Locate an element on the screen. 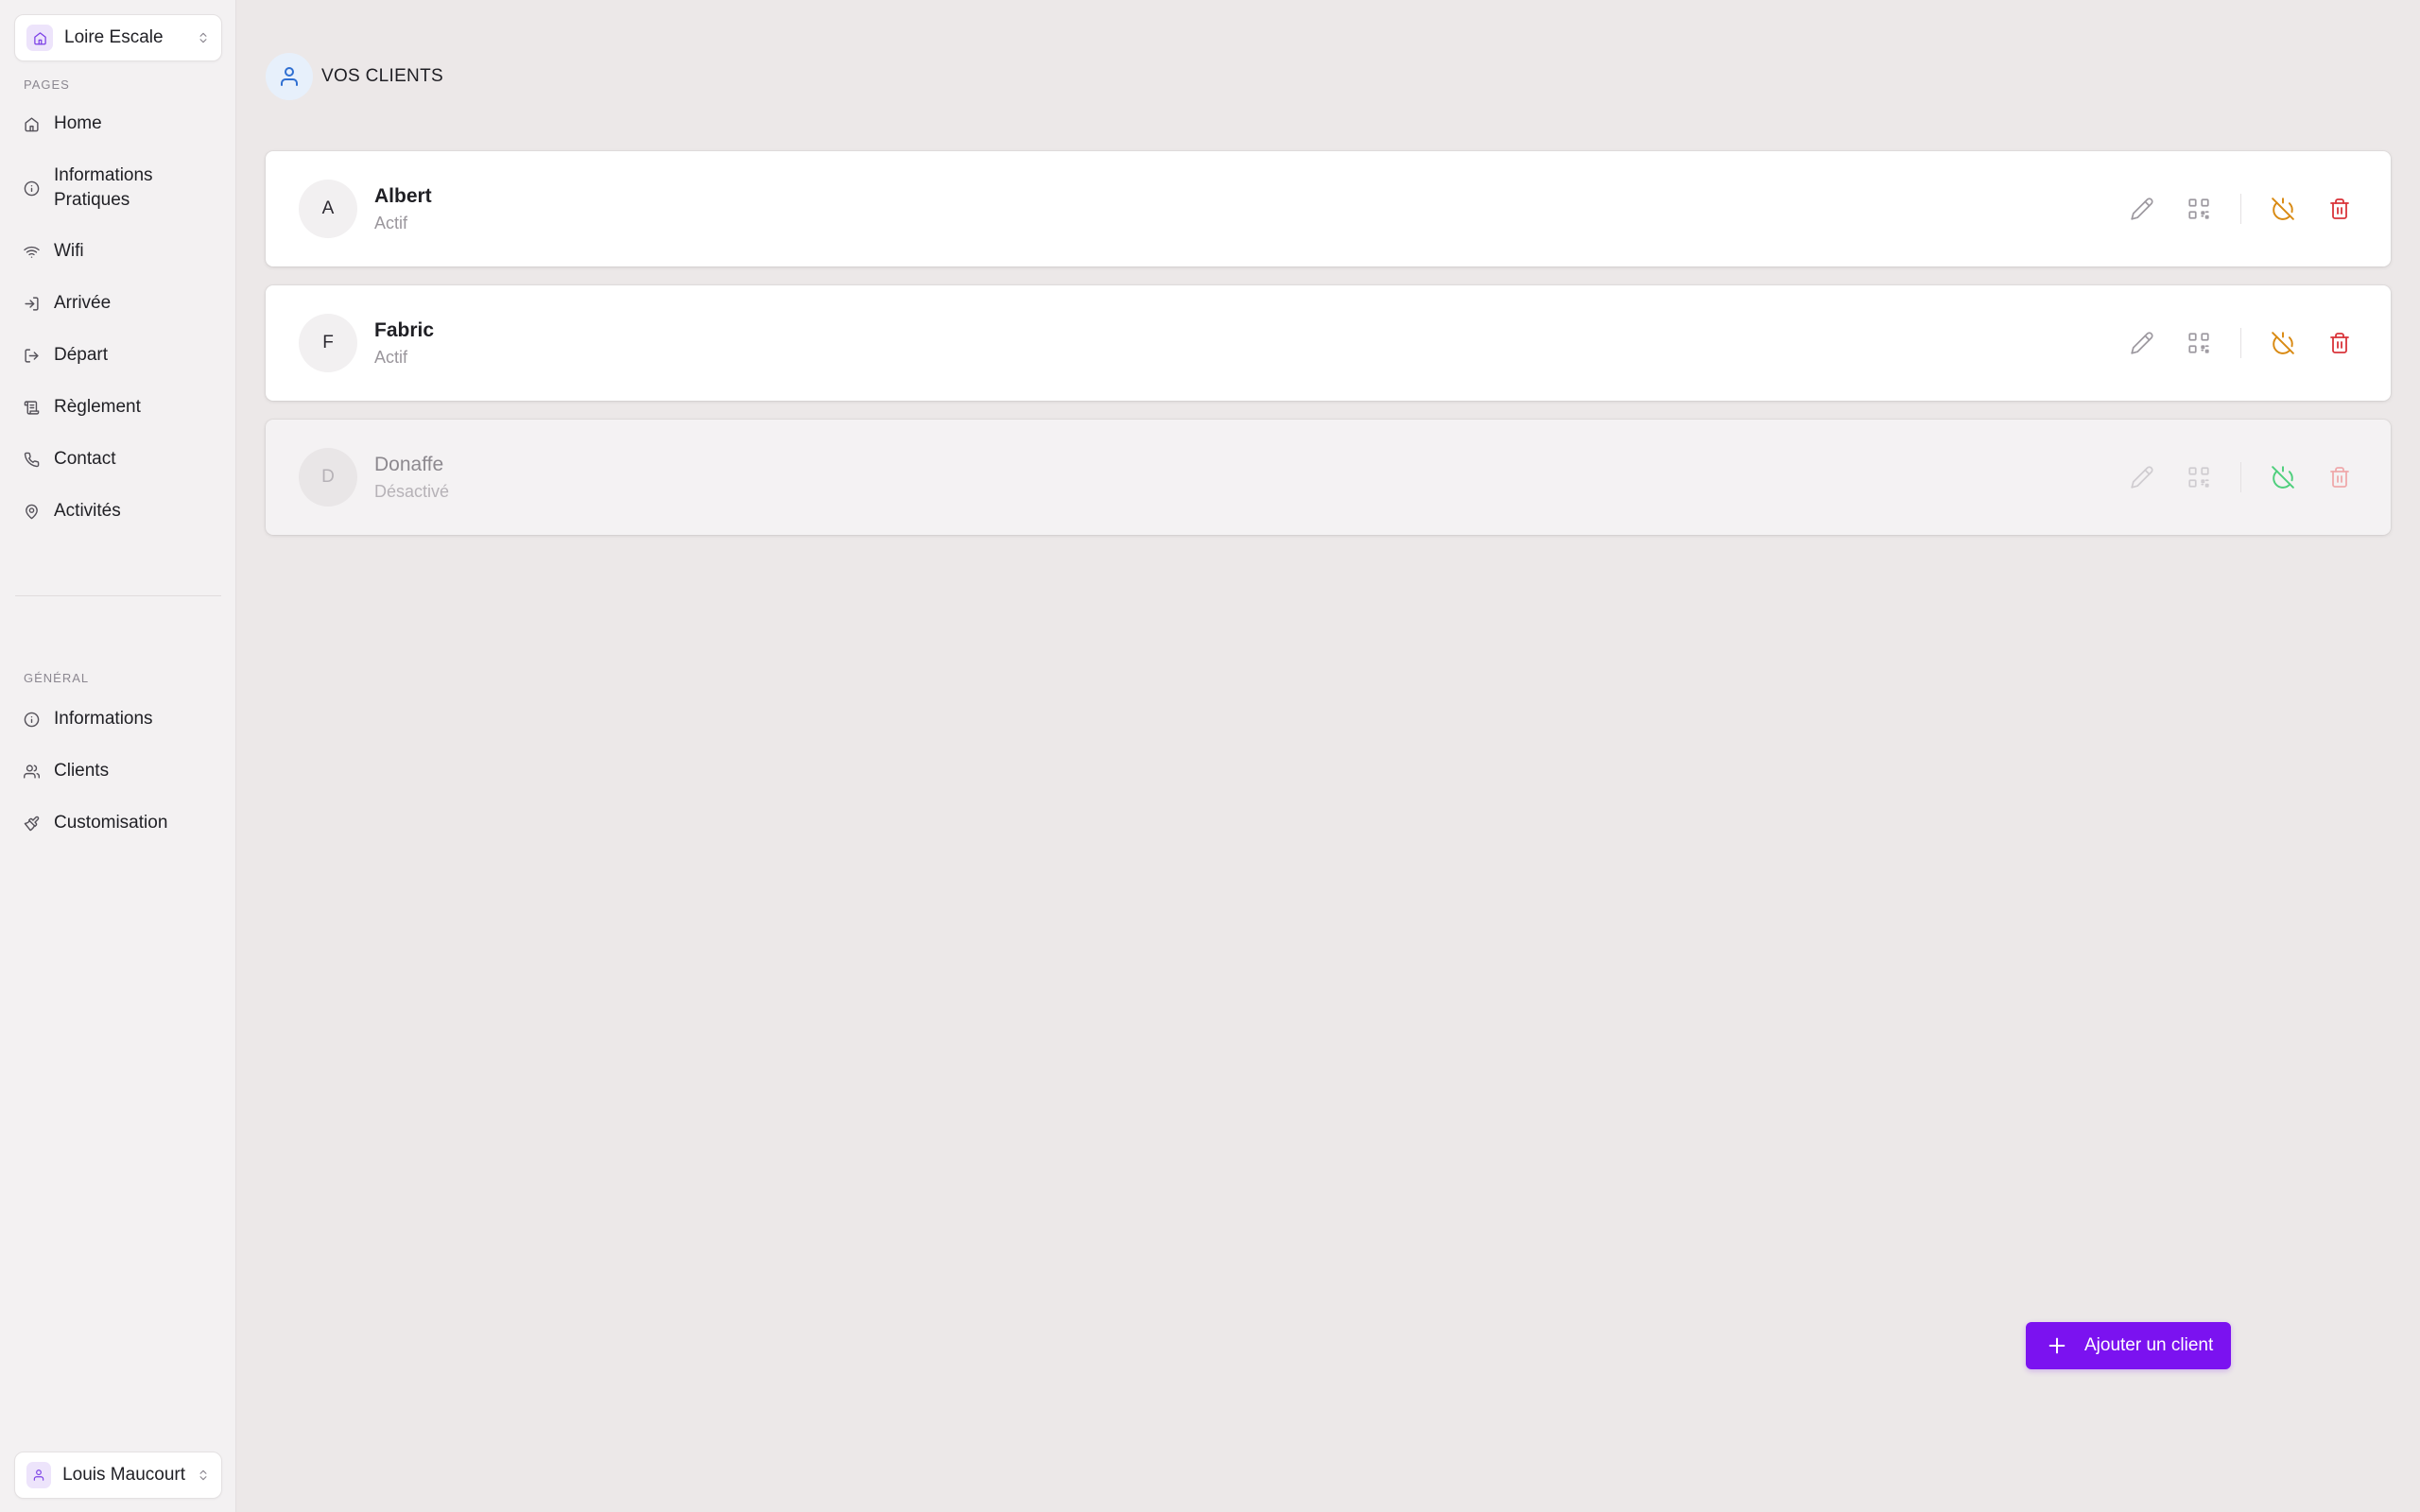  workspace-switcher: Loire Escale is located at coordinates (118, 37).